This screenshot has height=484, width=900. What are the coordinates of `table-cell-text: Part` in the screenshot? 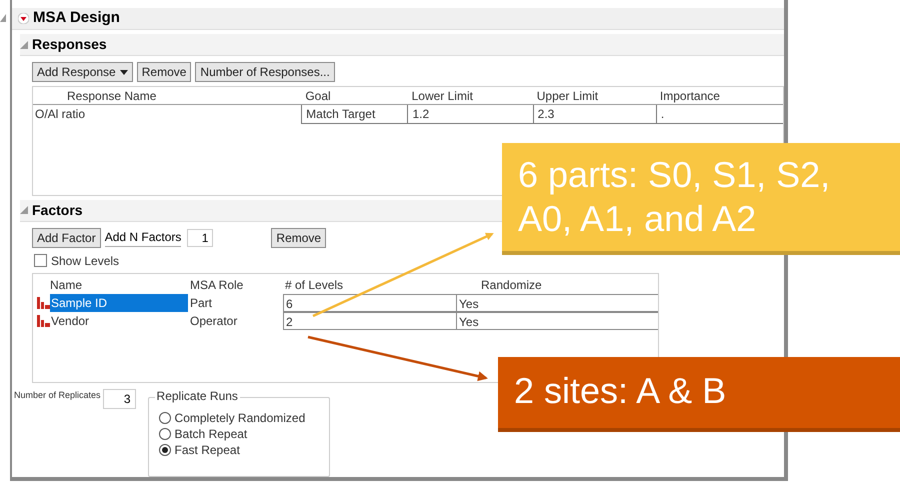 It's located at (201, 303).